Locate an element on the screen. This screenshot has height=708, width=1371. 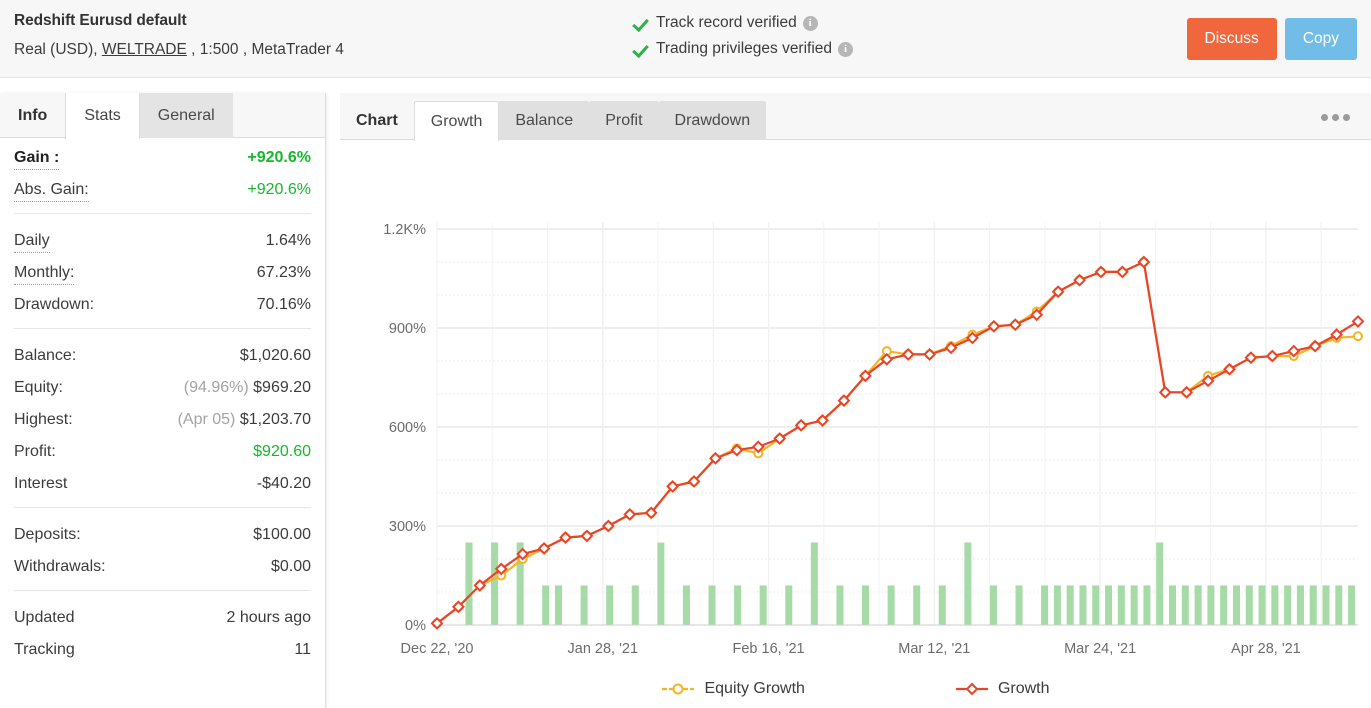
legend-item: Growth is located at coordinates (1002, 689).